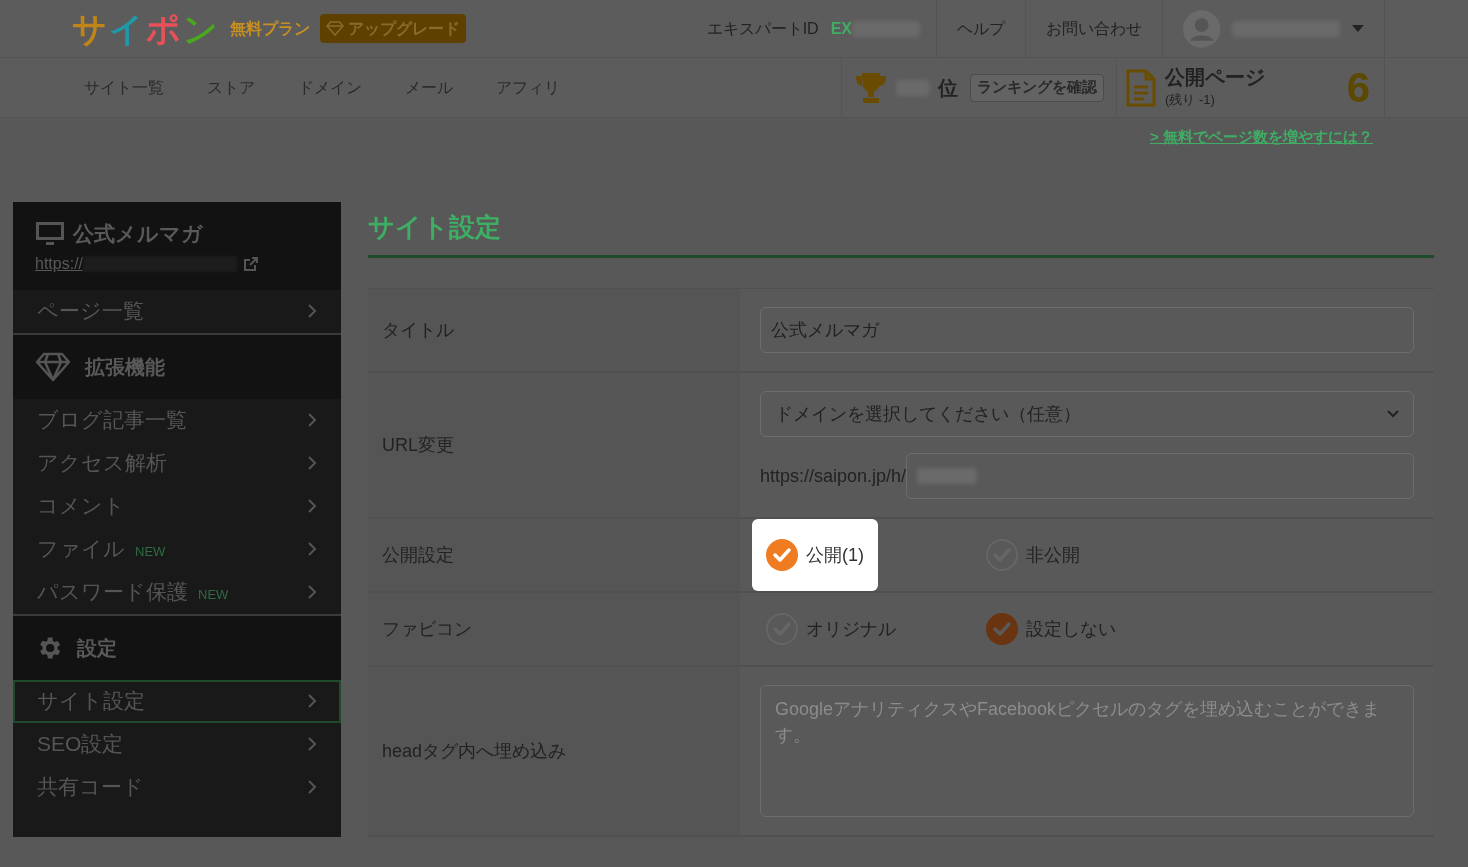  Describe the element at coordinates (50, 233) in the screenshot. I see `monitor-icon` at that location.